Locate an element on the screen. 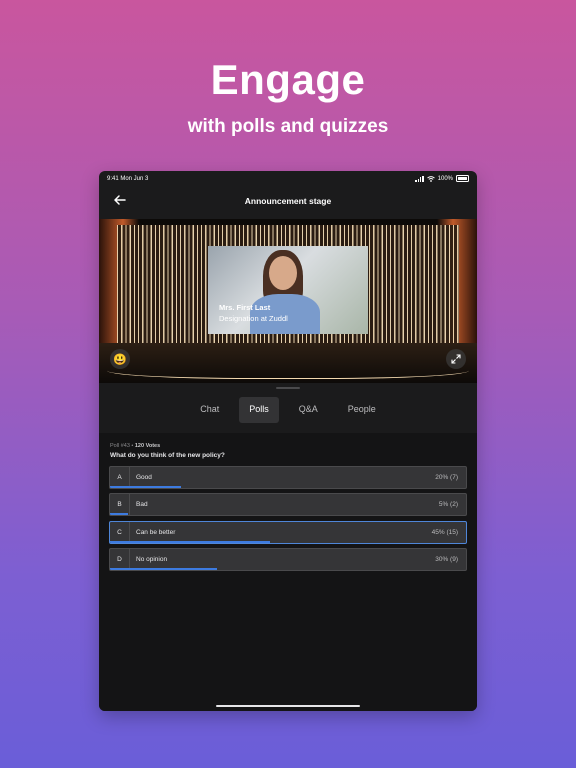  battery-percent: 100% is located at coordinates (445, 178).